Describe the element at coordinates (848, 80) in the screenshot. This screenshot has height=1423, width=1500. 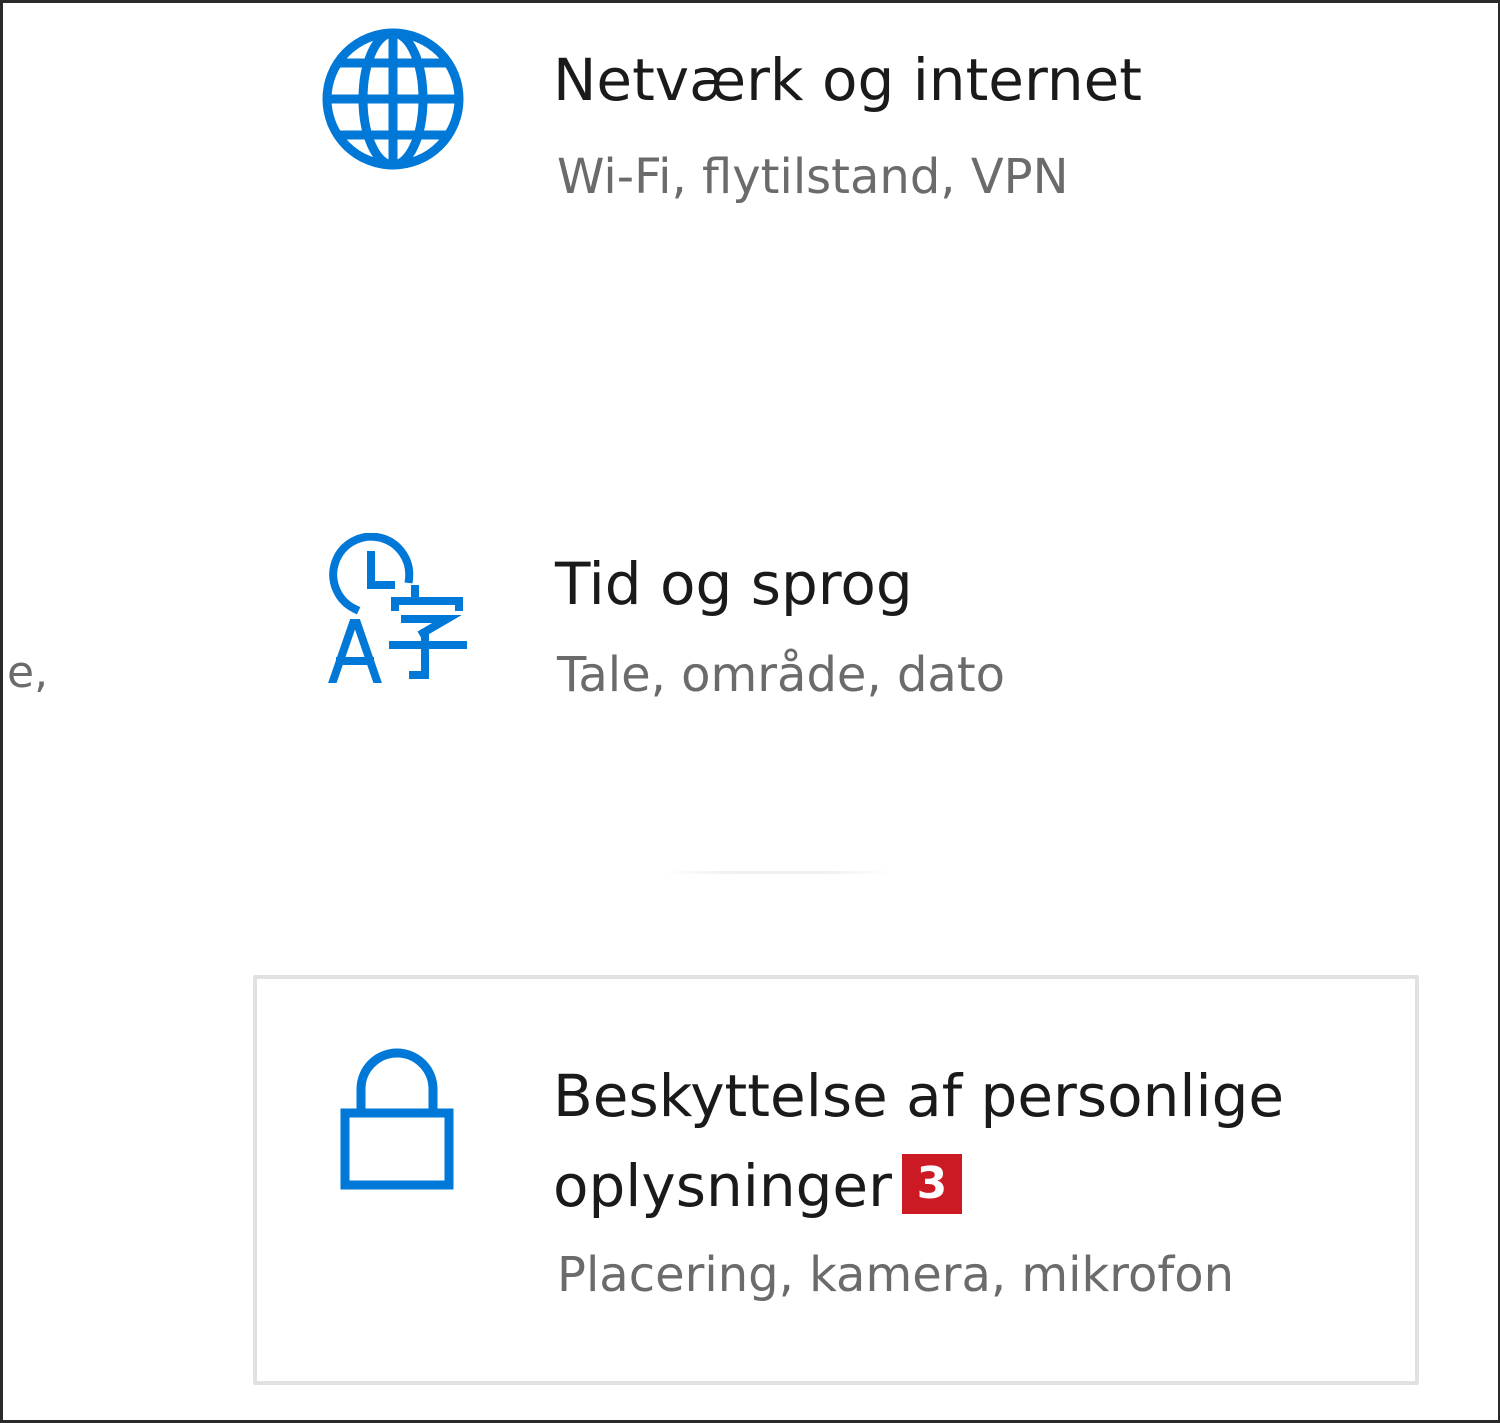
I see `tile-title: Netværk og internet` at that location.